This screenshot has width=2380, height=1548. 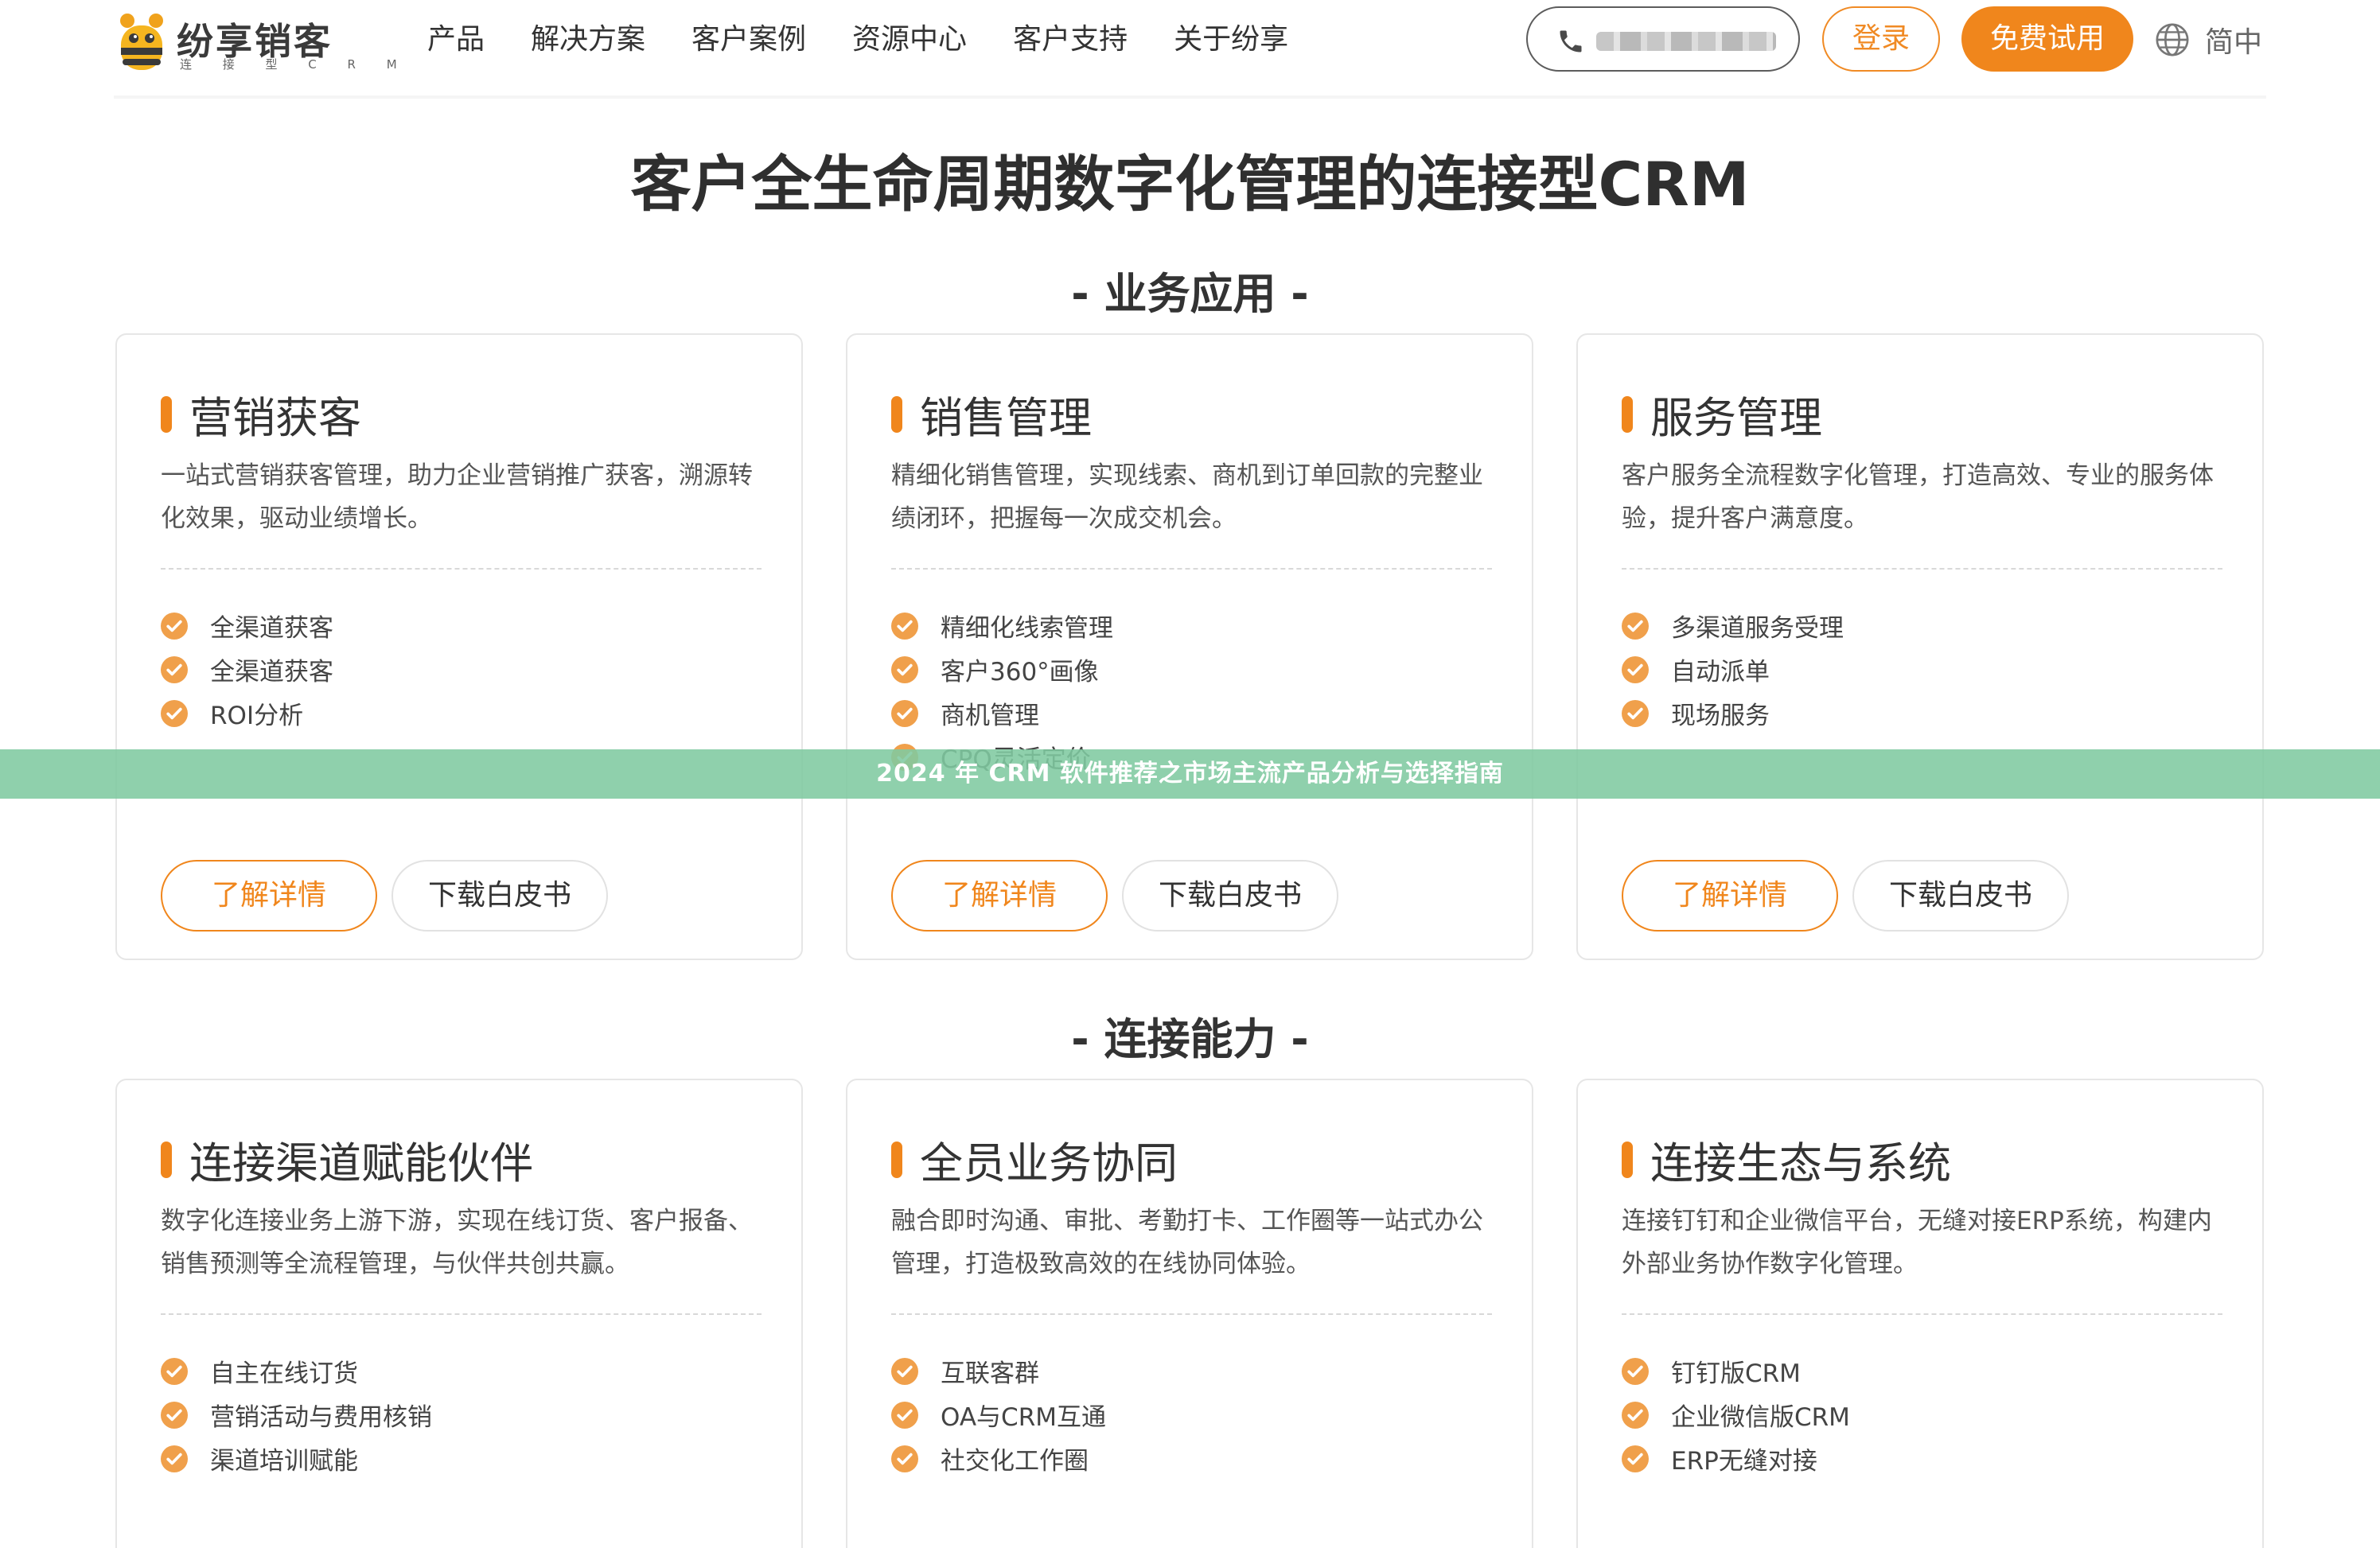 I want to click on feature-label: OA与CRM互通, so click(x=1023, y=1417).